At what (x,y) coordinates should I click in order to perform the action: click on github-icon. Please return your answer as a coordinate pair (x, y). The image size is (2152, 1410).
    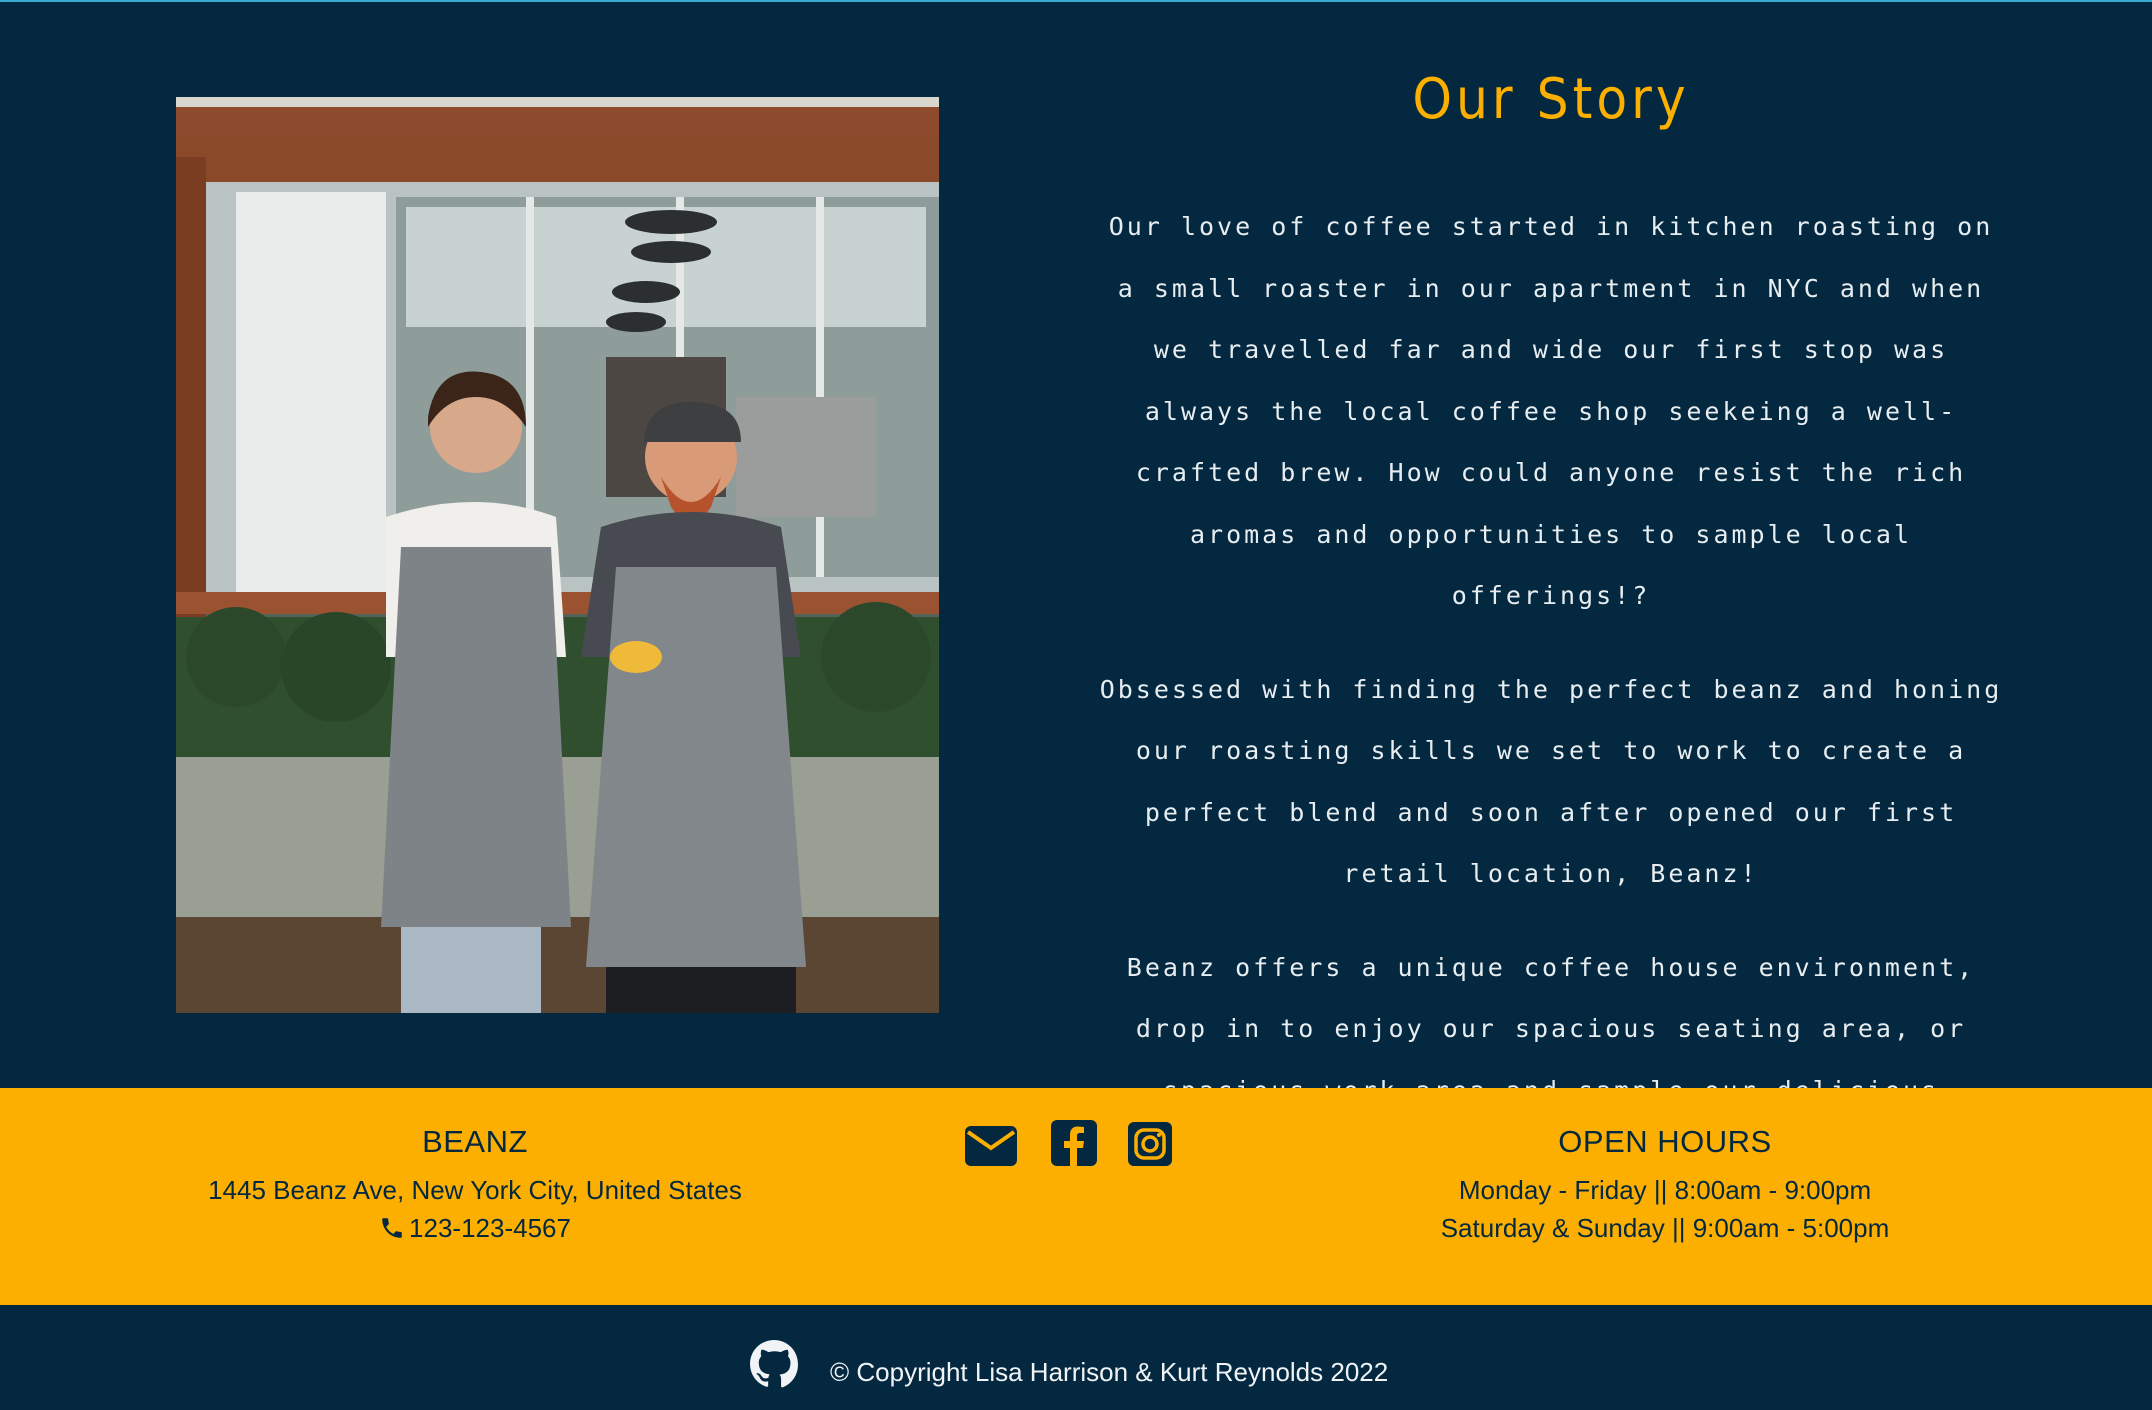
    Looking at the image, I should click on (774, 1366).